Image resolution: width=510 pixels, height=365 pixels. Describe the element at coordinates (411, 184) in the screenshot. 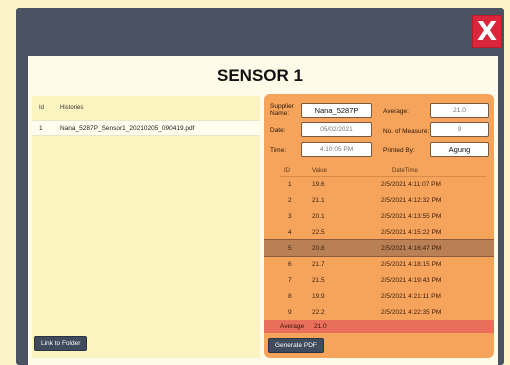

I see `row-datetime: 2/5/2021 4:11:07 PM` at that location.